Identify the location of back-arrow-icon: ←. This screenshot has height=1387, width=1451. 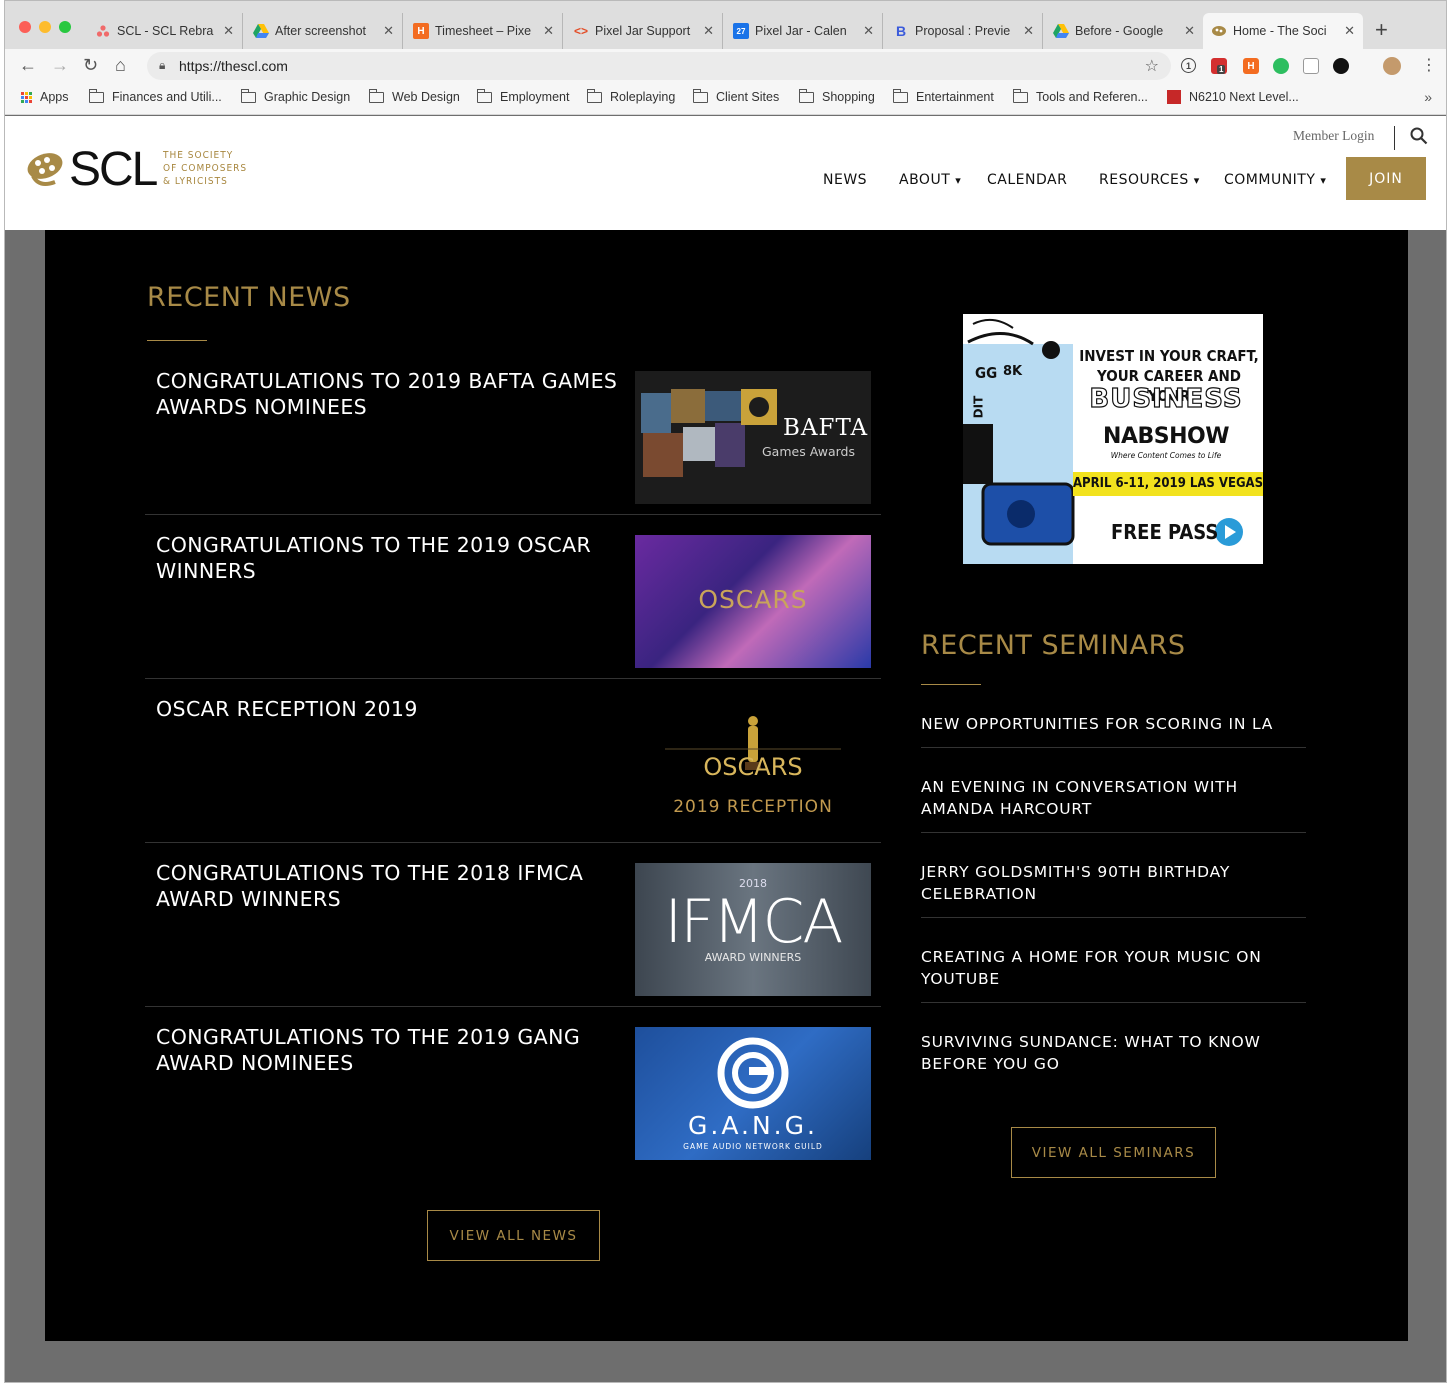
(28, 65).